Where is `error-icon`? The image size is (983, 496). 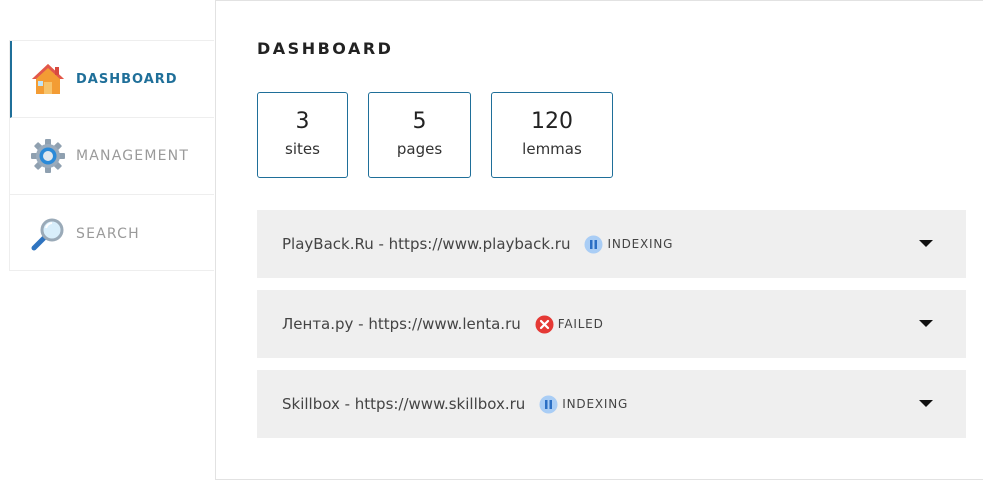 error-icon is located at coordinates (544, 324).